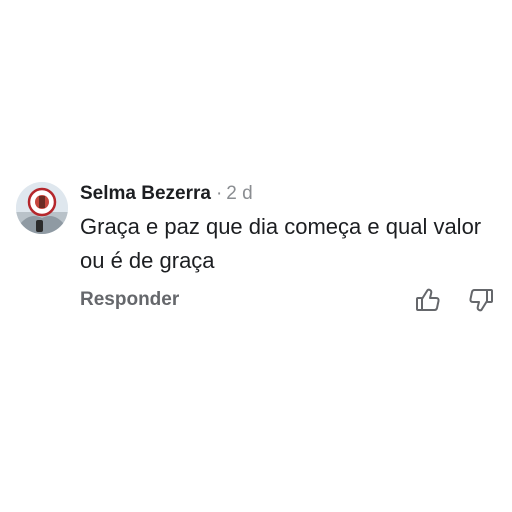  I want to click on thumbs-down-icon, so click(481, 300).